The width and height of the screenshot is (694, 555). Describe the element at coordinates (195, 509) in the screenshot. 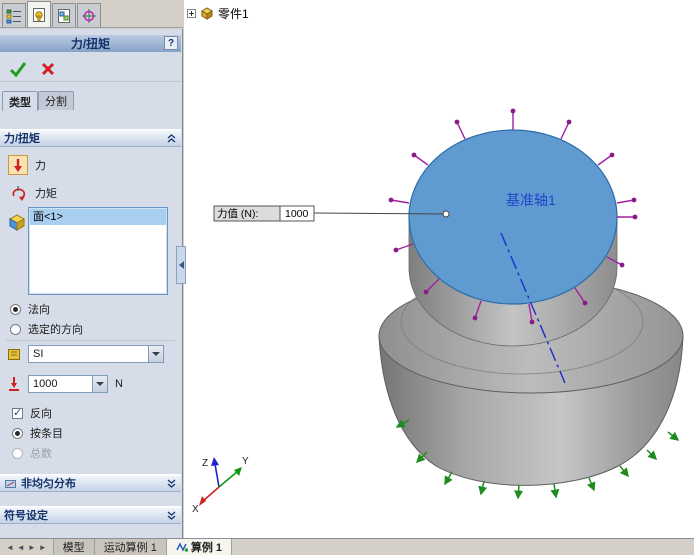

I see `triad-x-label: X` at that location.